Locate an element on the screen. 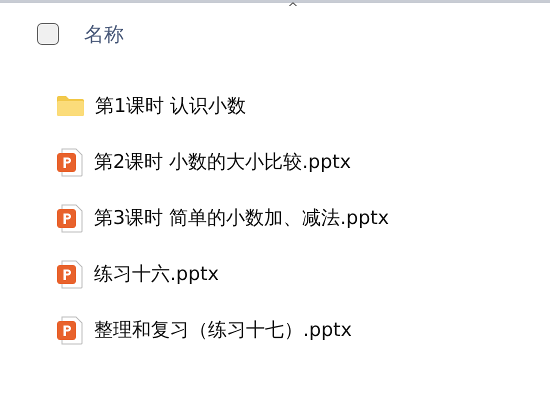 The image size is (550, 415). select-all-checkbox is located at coordinates (48, 34).